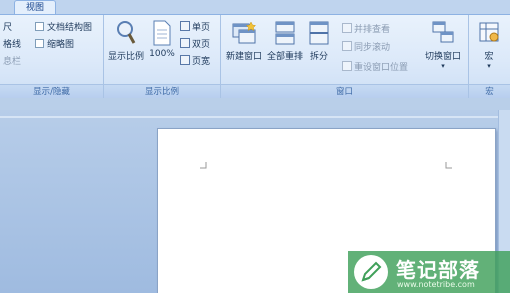 The width and height of the screenshot is (510, 293). I want to click on new-window-icon, so click(244, 32).